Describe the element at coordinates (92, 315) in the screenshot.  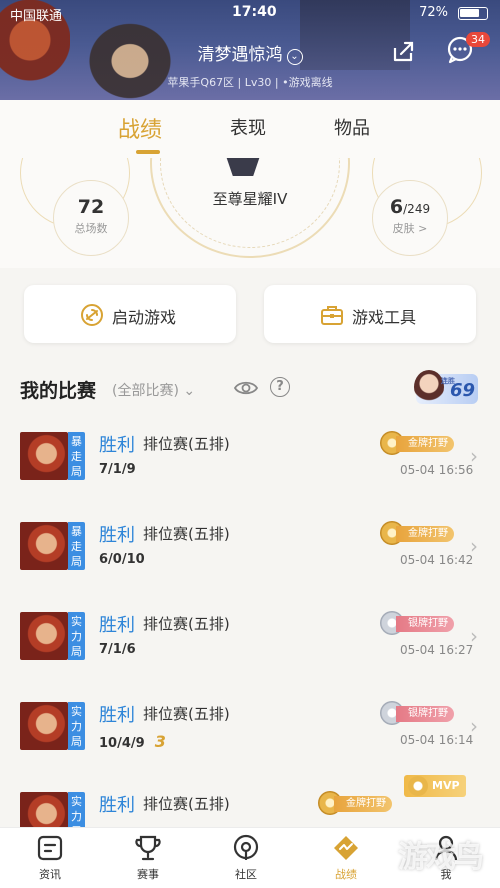
I see `launch-icon` at that location.